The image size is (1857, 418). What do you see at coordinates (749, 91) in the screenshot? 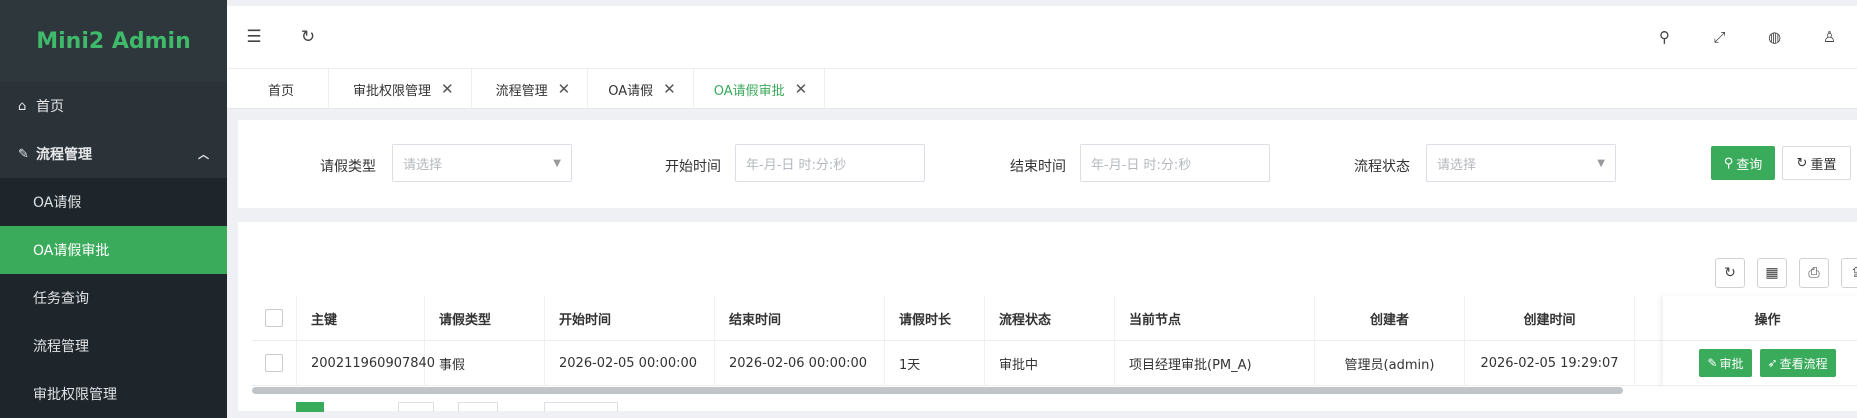
I see `tab-label: OA请假审批` at bounding box center [749, 91].